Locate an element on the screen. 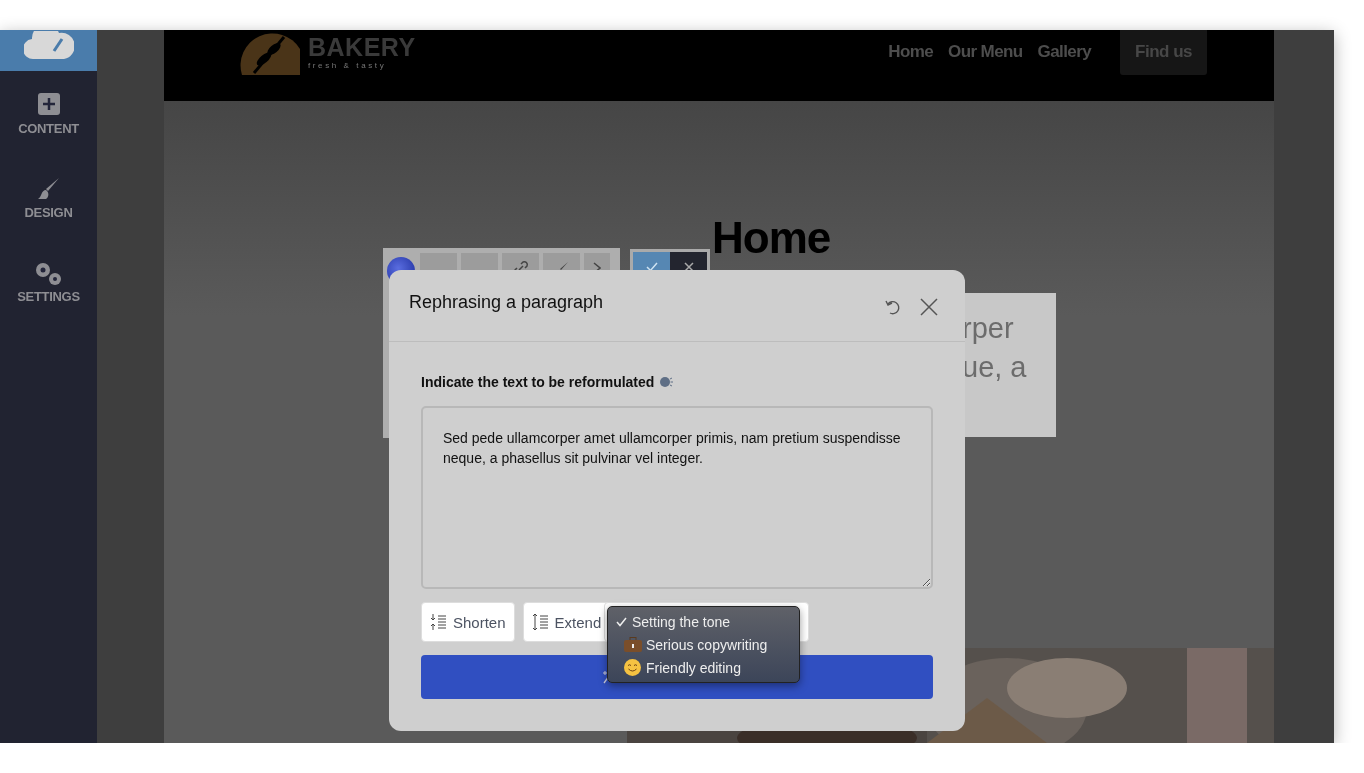  menu-option: Serious copywriting is located at coordinates (703, 644).